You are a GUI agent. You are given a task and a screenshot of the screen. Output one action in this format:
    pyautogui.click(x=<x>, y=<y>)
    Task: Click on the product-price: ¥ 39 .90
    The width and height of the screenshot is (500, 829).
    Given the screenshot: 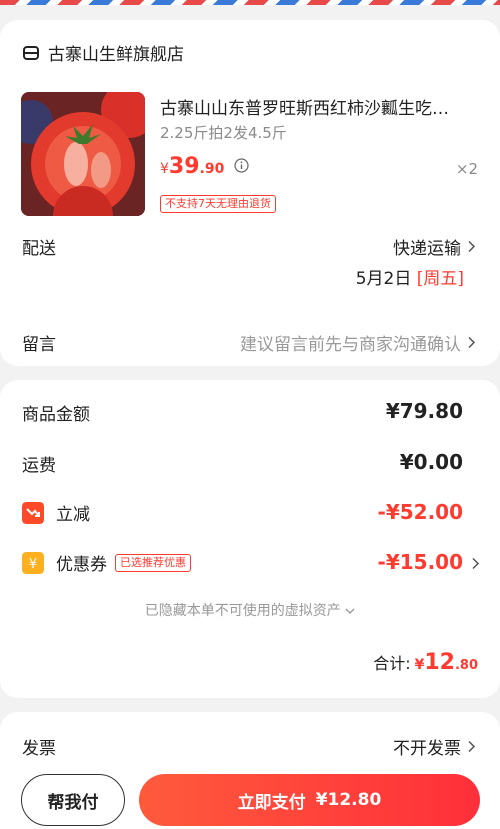 What is the action you would take?
    pyautogui.click(x=204, y=166)
    